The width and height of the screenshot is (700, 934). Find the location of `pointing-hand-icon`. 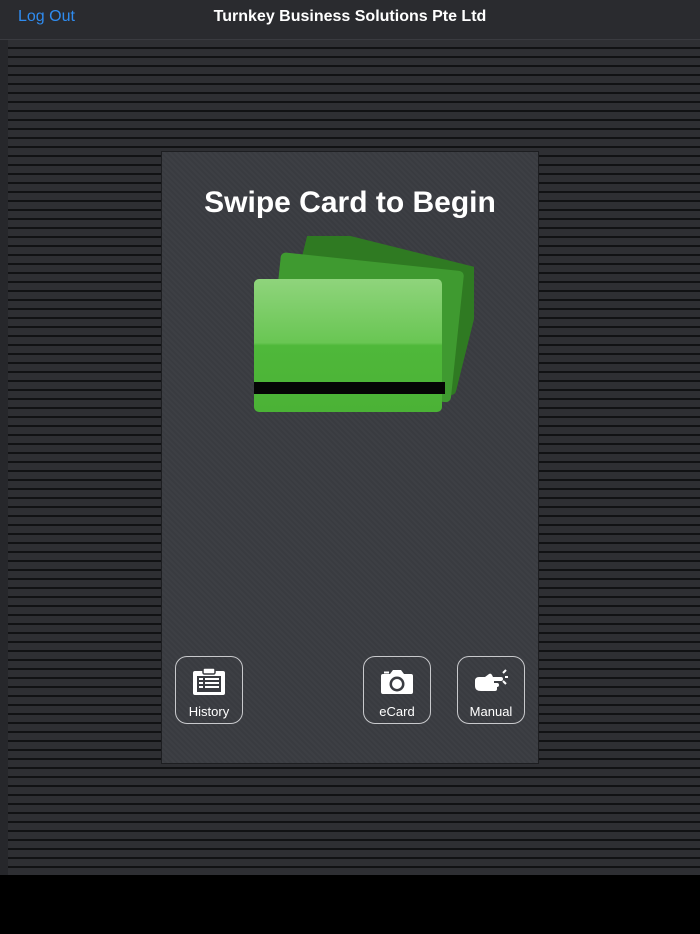

pointing-hand-icon is located at coordinates (491, 682).